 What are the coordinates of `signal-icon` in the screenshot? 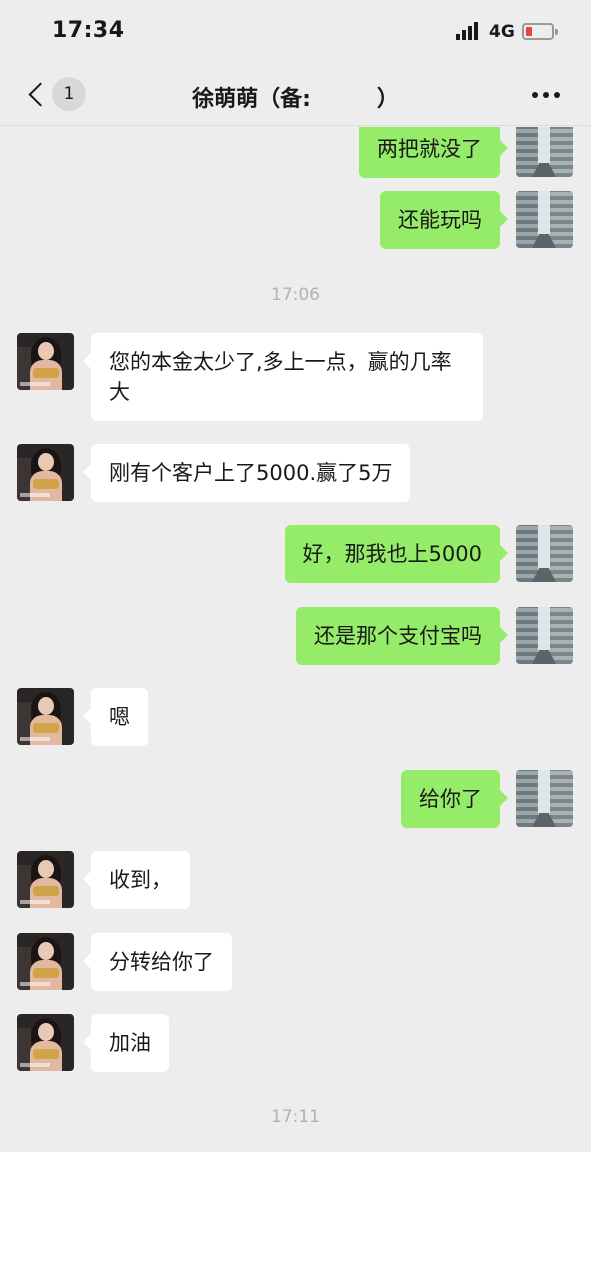 It's located at (467, 31).